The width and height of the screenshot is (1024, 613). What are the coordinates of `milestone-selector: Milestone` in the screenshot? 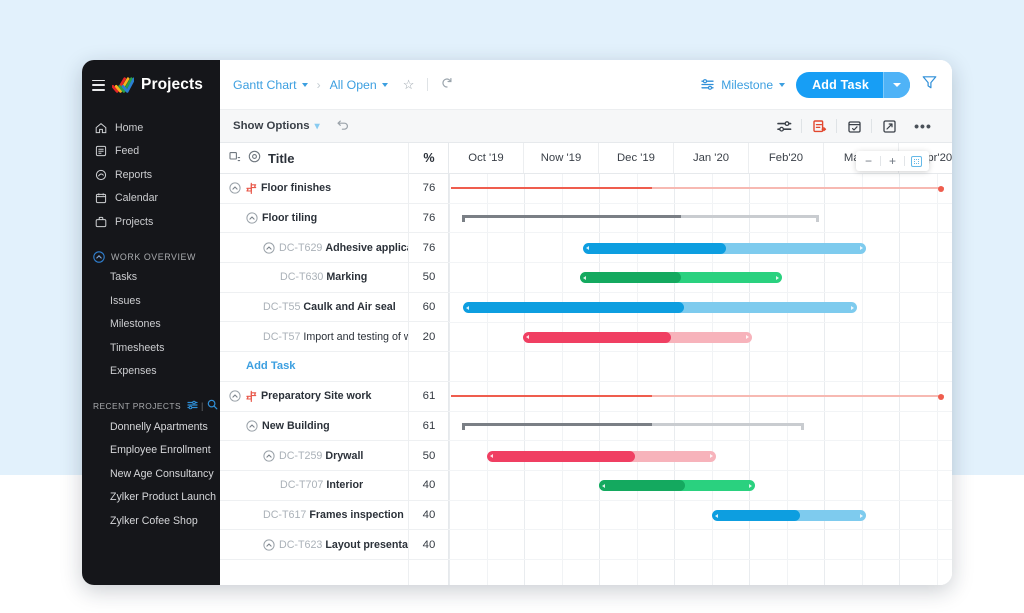 It's located at (743, 85).